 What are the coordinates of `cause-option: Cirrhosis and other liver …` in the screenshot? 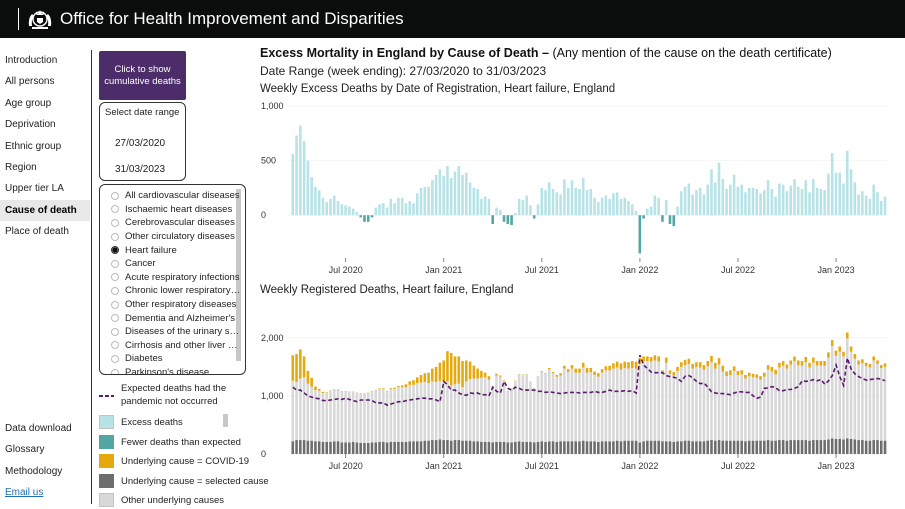 It's located at (175, 346).